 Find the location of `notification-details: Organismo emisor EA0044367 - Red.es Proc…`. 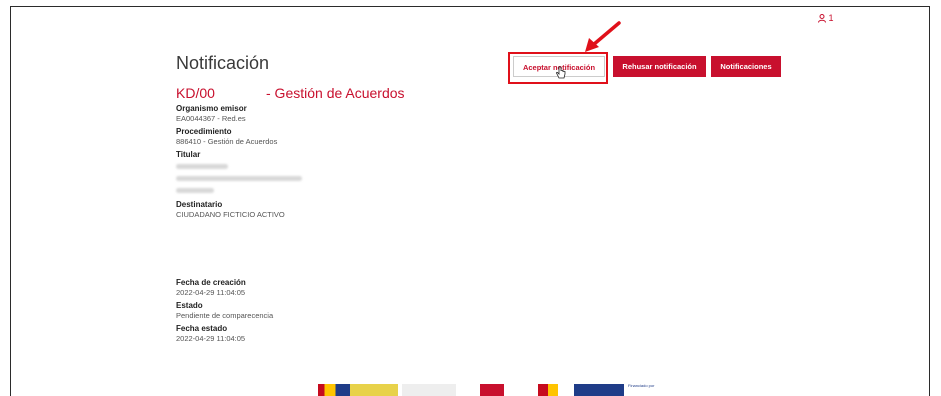

notification-details: Organismo emisor EA0044367 - Red.es Proc… is located at coordinates (306, 163).